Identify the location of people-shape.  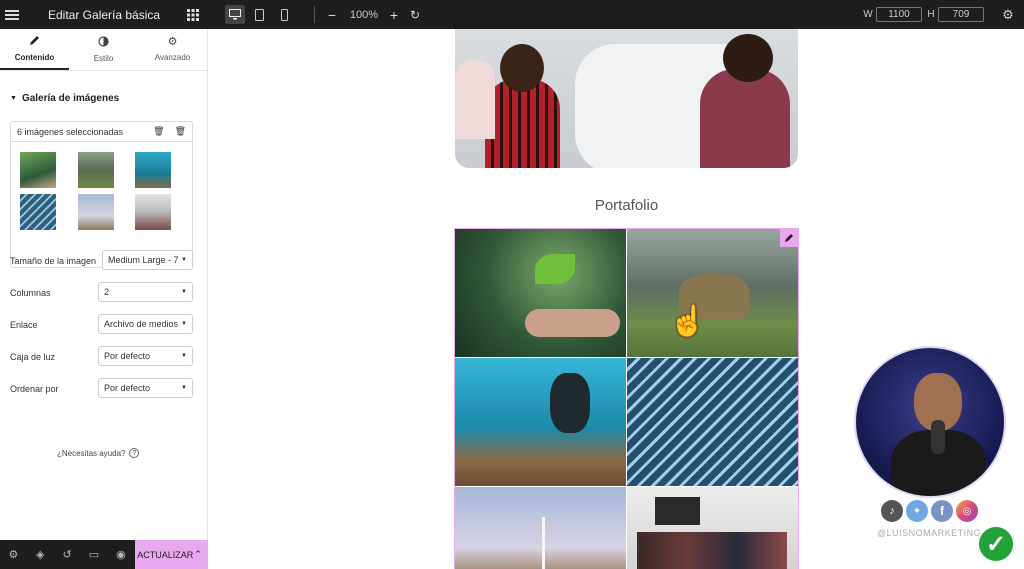
(712, 550).